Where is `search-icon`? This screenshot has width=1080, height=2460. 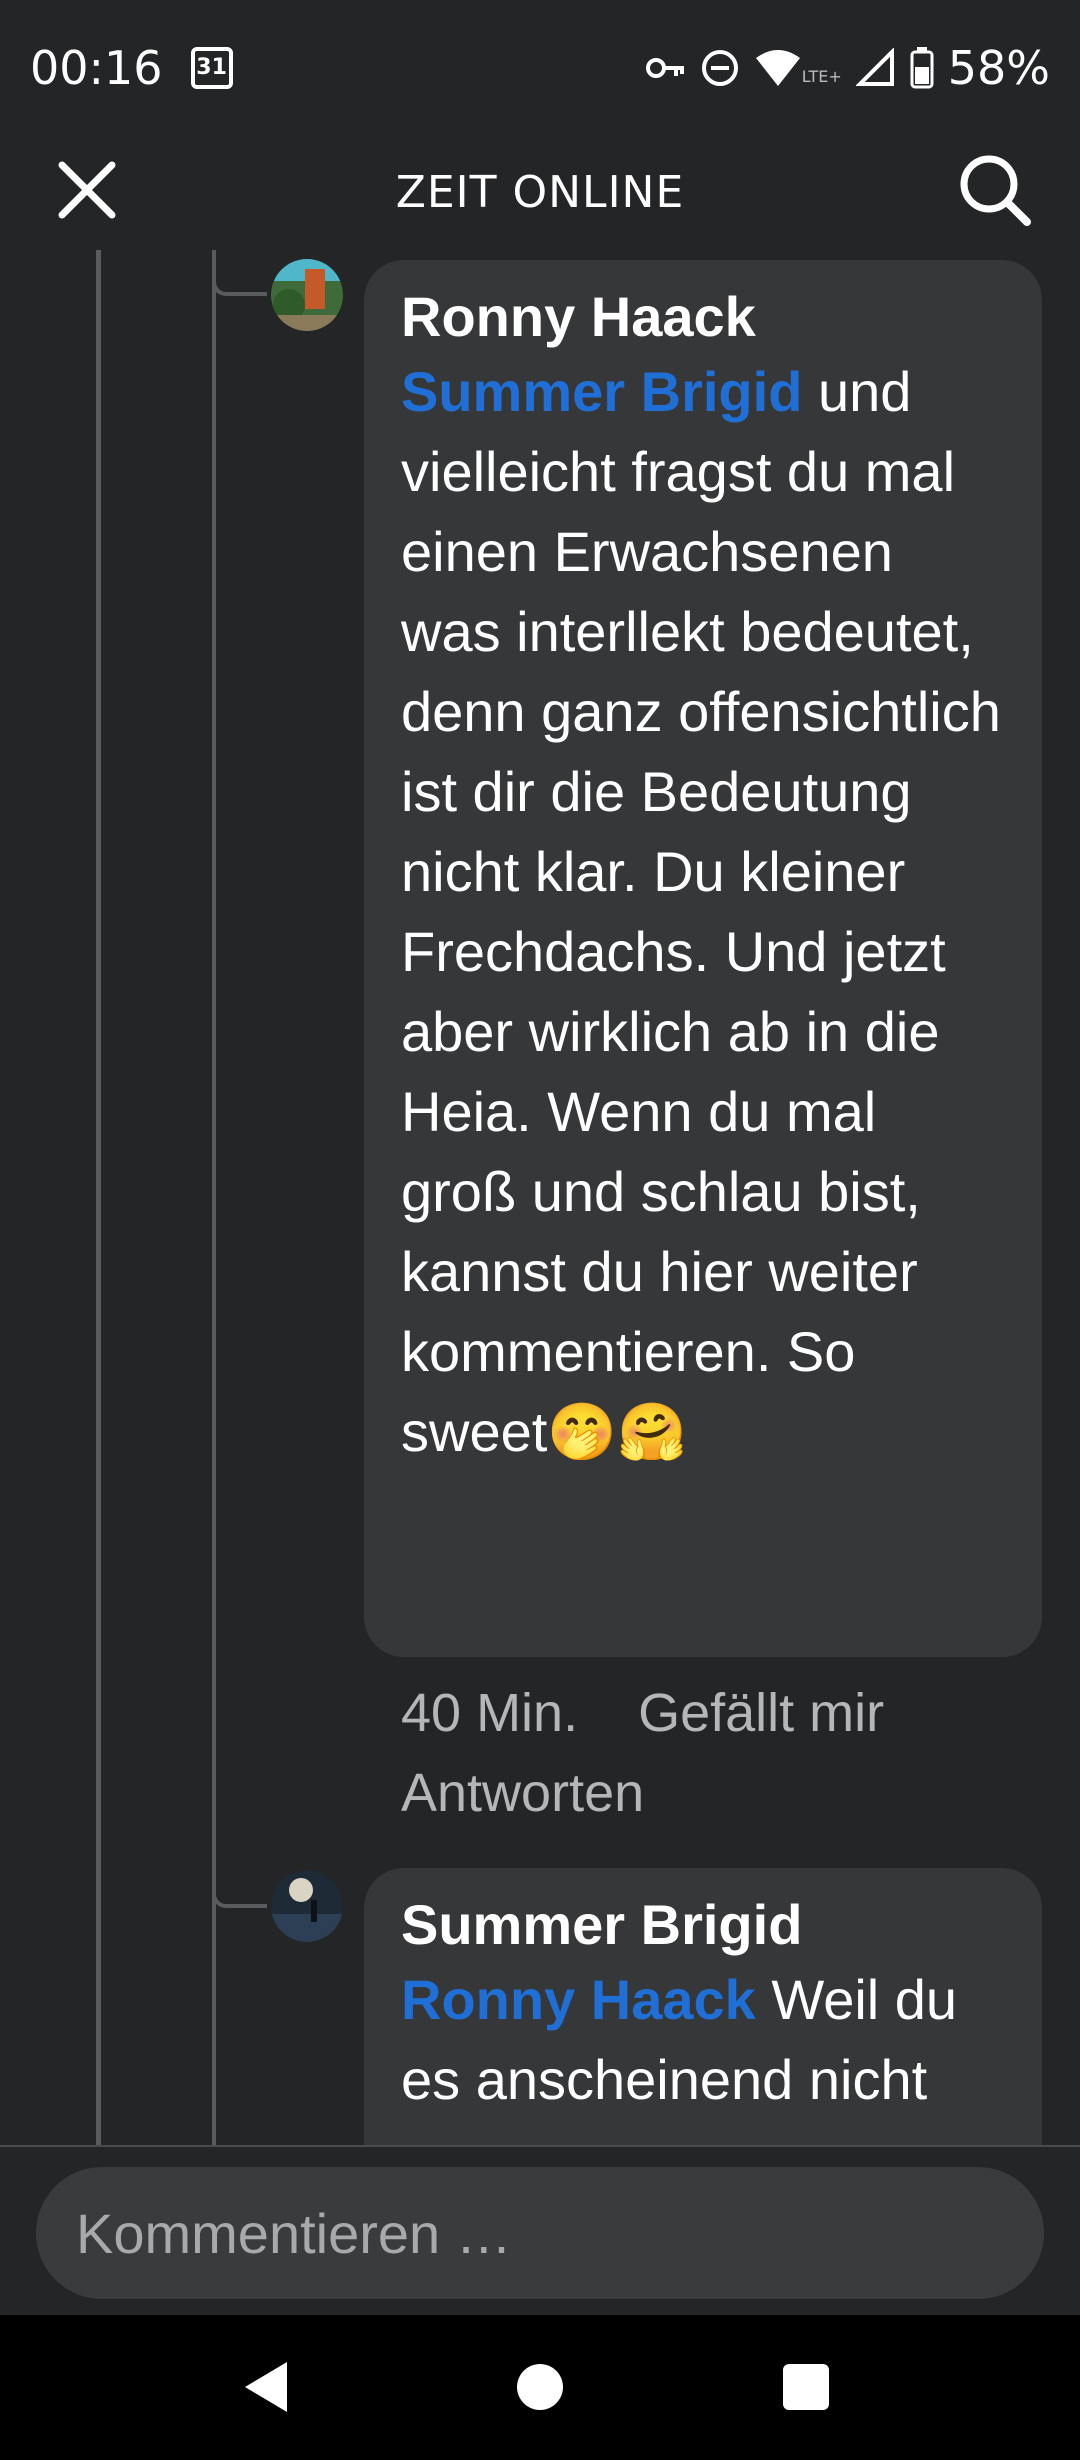
search-icon is located at coordinates (995, 190).